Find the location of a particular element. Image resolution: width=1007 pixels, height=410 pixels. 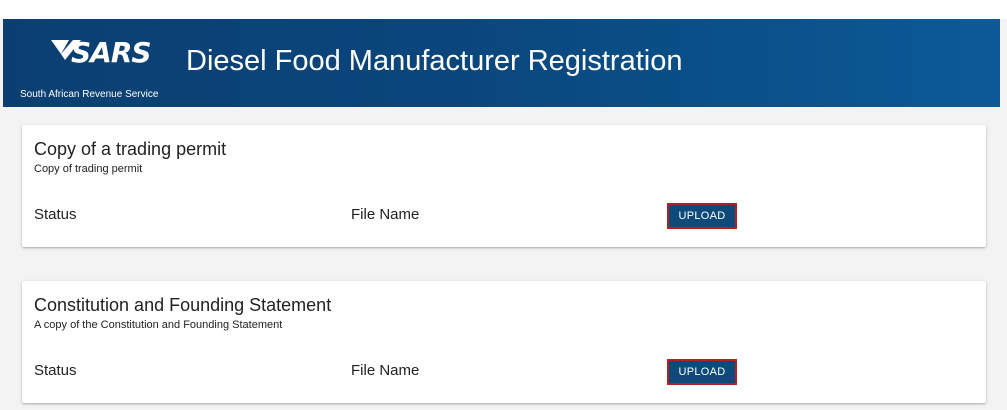

card-title: Copy of a trading permit is located at coordinates (130, 149).